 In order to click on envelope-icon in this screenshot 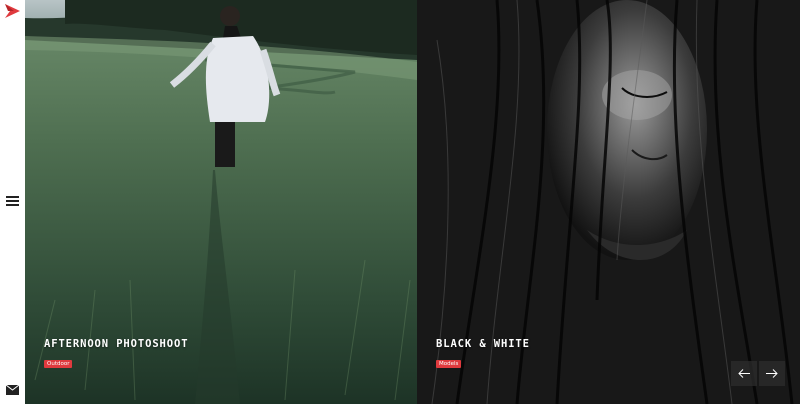, I will do `click(12, 390)`.